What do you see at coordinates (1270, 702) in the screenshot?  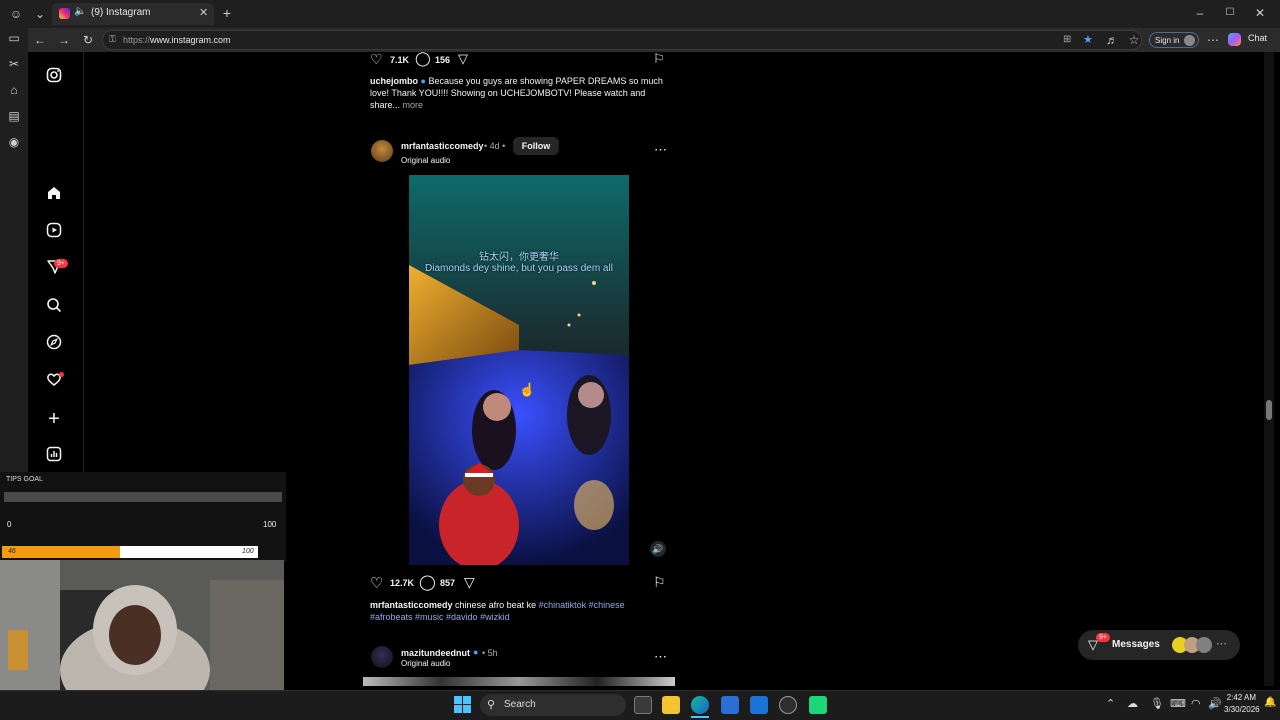 I see `notification-bell-icon: 🔔` at bounding box center [1270, 702].